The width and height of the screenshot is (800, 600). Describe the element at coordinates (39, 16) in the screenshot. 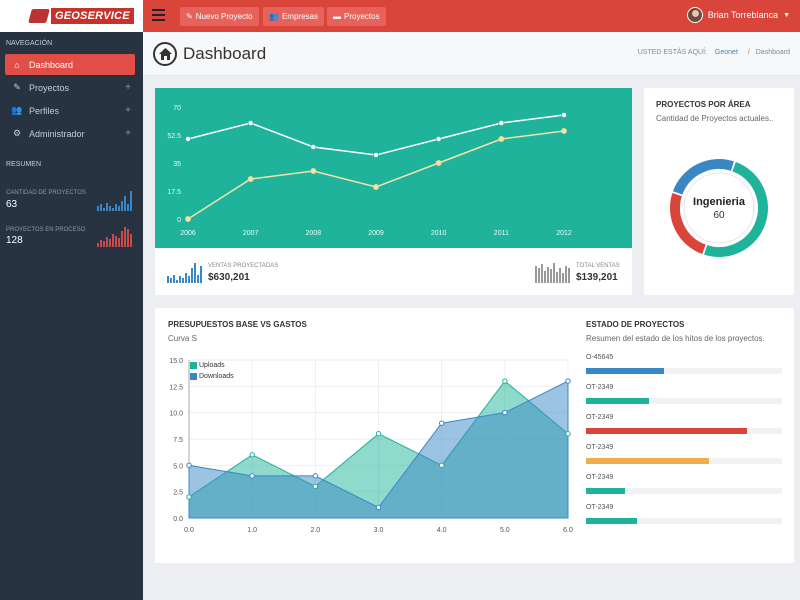

I see `logo-mark-icon` at that location.